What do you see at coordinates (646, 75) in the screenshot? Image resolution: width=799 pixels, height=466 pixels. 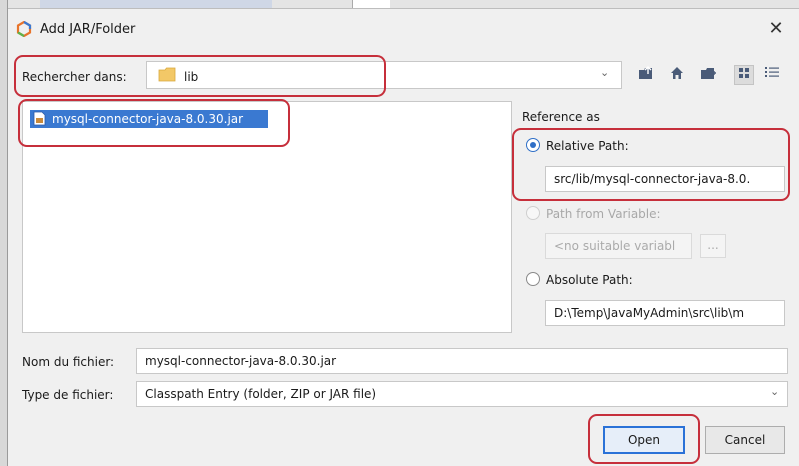 I see `up-folder-icon` at bounding box center [646, 75].